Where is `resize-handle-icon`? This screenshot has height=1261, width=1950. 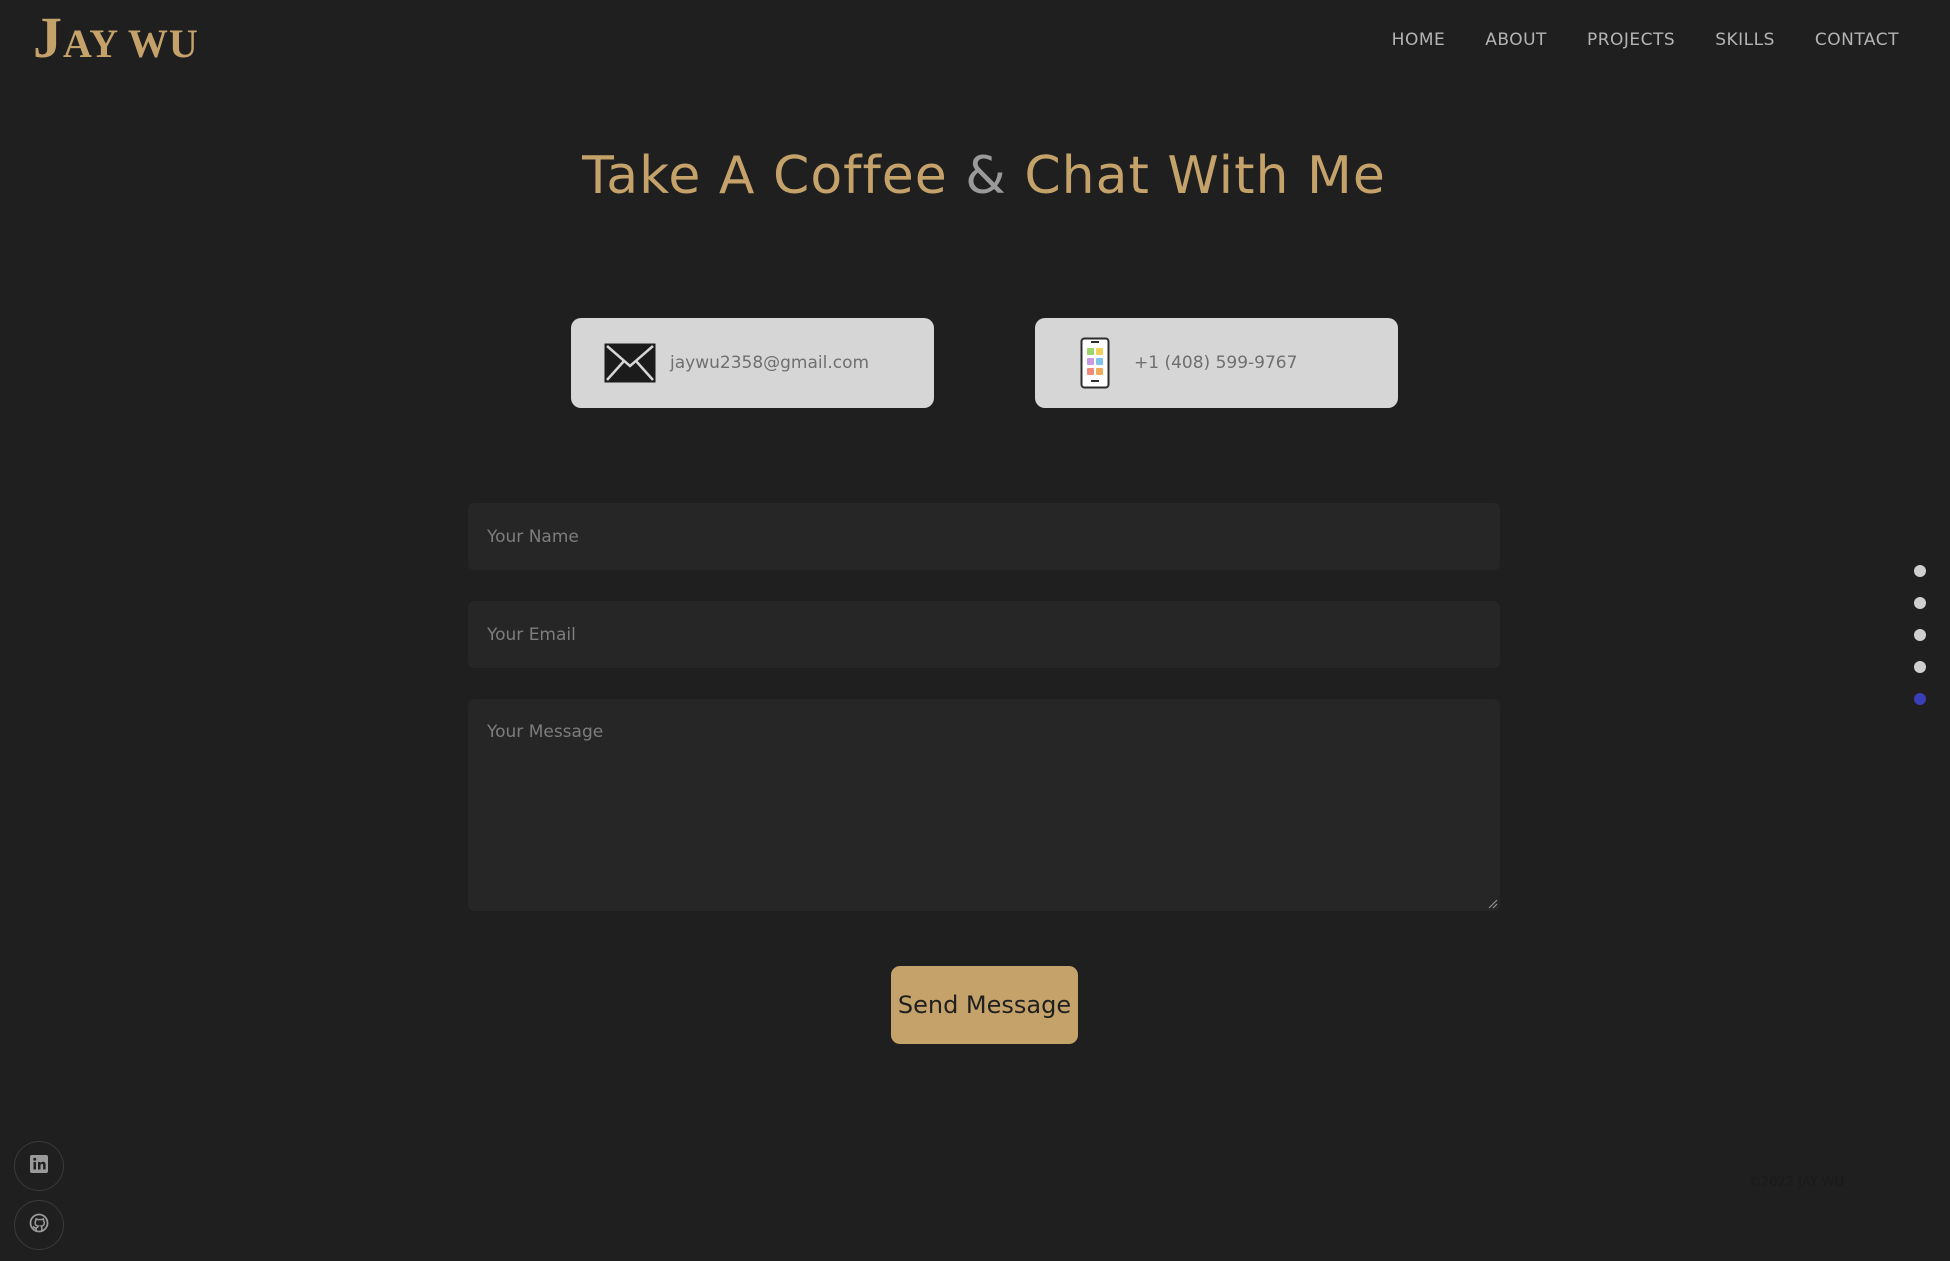 resize-handle-icon is located at coordinates (1493, 904).